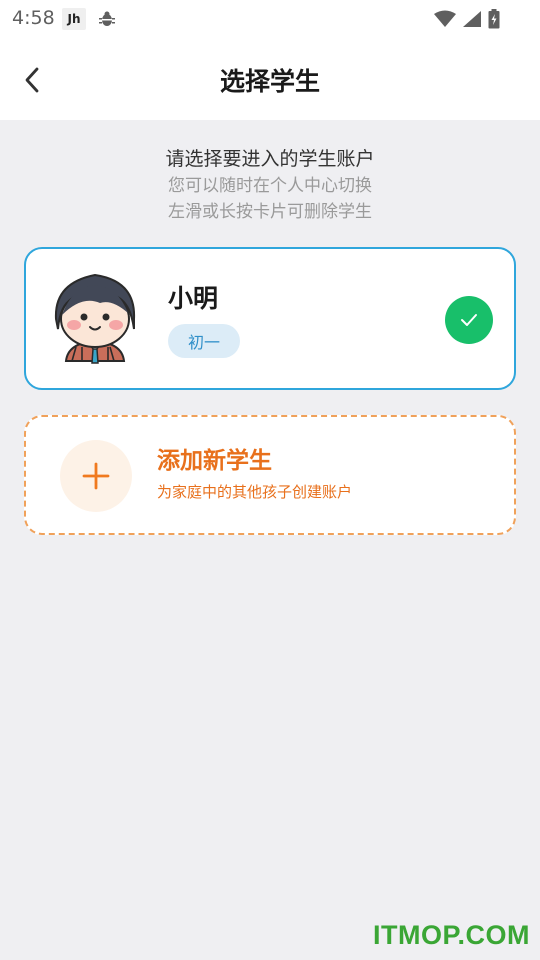  What do you see at coordinates (445, 21) in the screenshot?
I see `wifi-icon` at bounding box center [445, 21].